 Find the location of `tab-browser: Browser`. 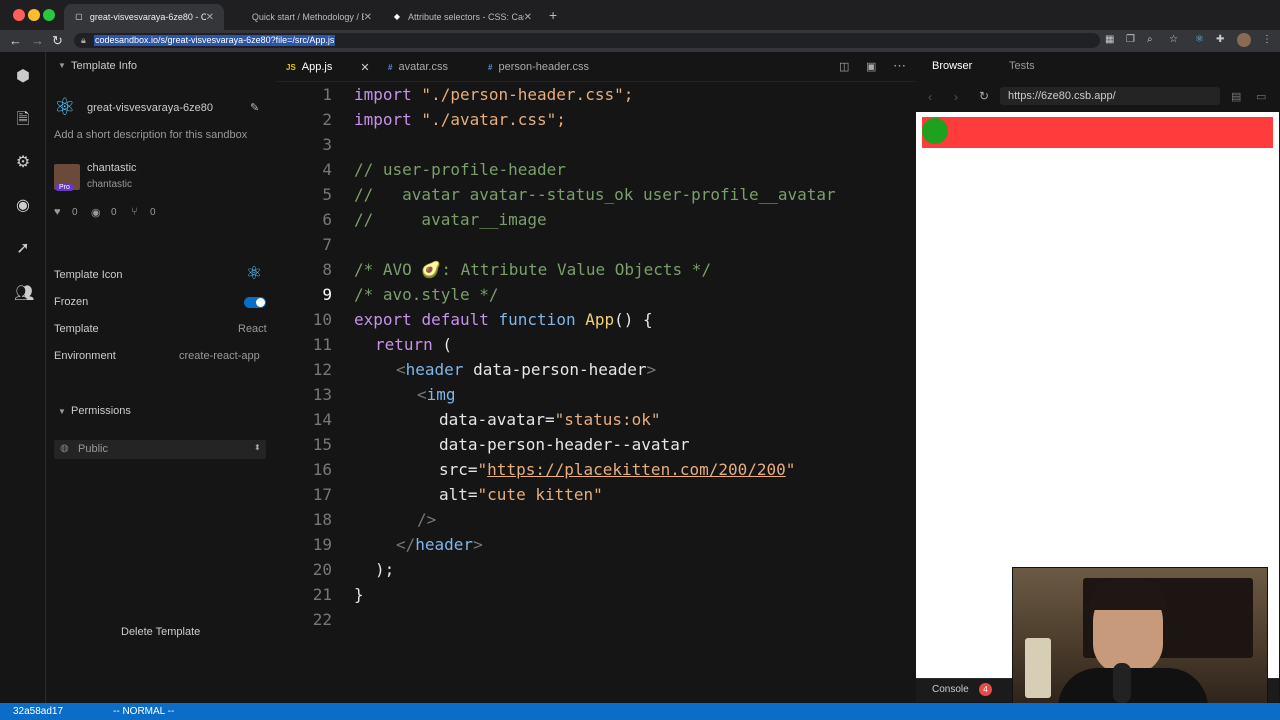

tab-browser: Browser is located at coordinates (952, 66).